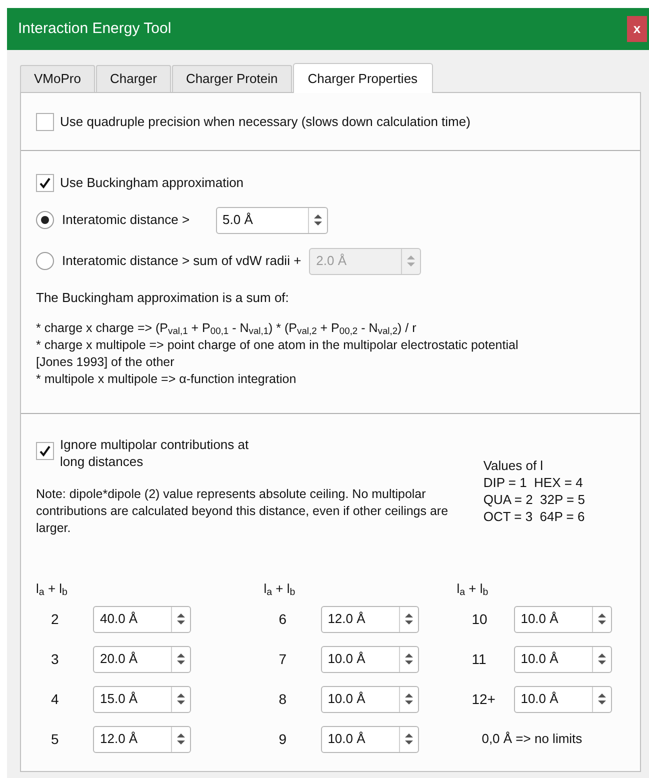  I want to click on spin-box: 40.0 Å, so click(142, 619).